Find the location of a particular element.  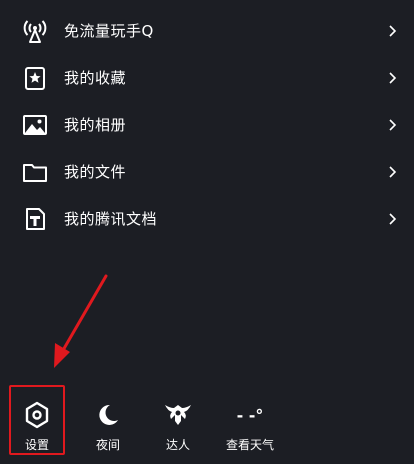

expert-button: 达人 is located at coordinates (178, 424).